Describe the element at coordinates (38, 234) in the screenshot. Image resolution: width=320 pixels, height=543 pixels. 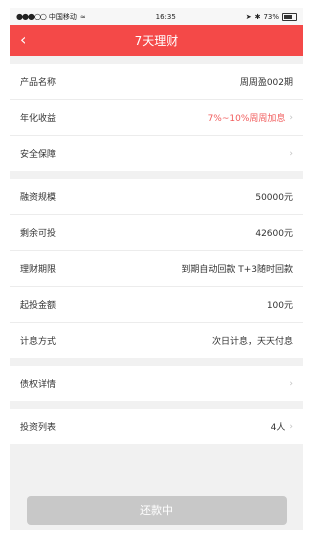
I see `row-label: 剩余可投` at that location.